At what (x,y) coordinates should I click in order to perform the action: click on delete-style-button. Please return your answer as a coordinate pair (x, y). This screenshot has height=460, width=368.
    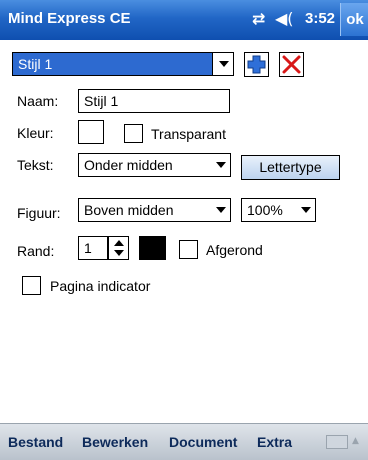
    Looking at the image, I should click on (291, 64).